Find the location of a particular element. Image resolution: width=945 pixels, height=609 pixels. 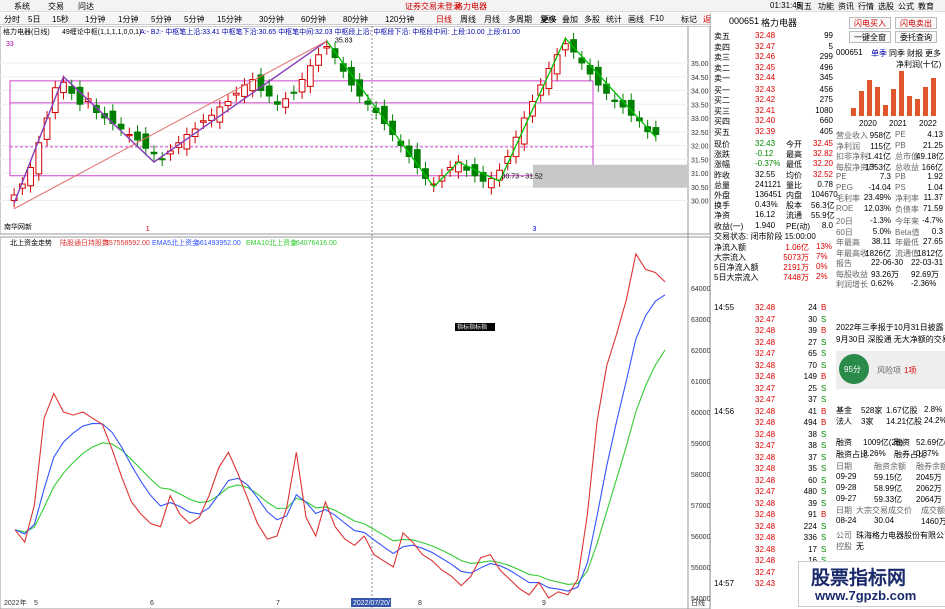

x-label-6: 9 is located at coordinates (544, 603).